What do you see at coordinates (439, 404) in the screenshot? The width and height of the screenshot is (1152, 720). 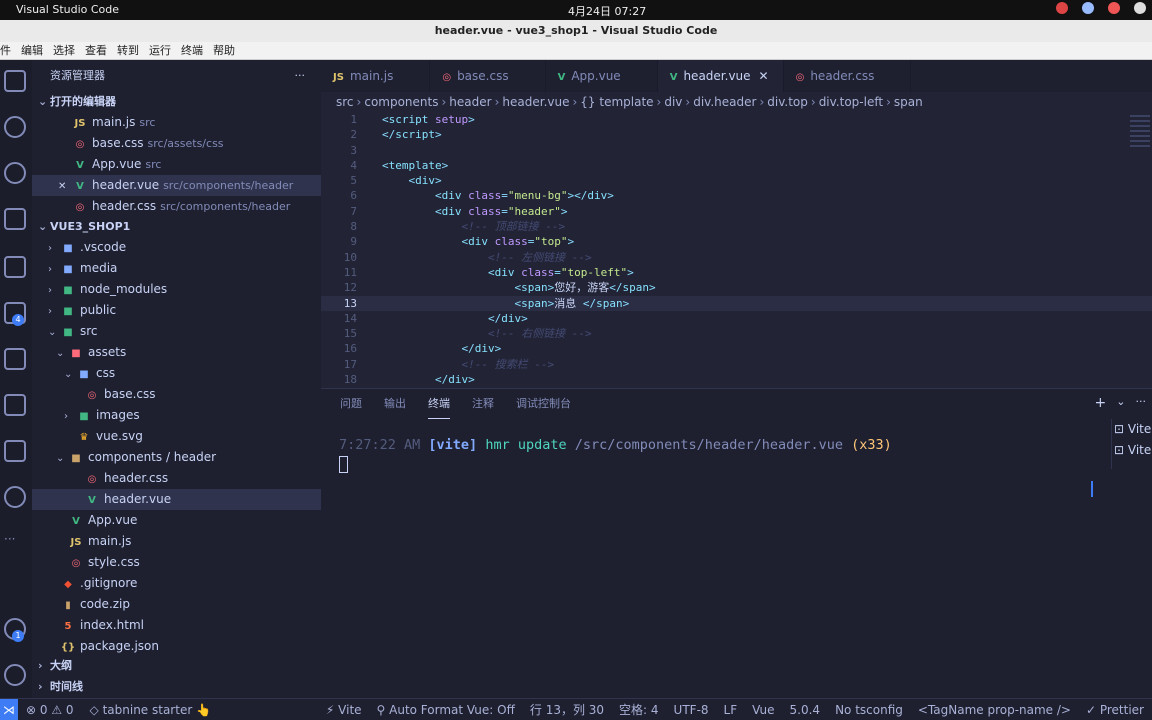 I see `panel-tab-2: 终端` at bounding box center [439, 404].